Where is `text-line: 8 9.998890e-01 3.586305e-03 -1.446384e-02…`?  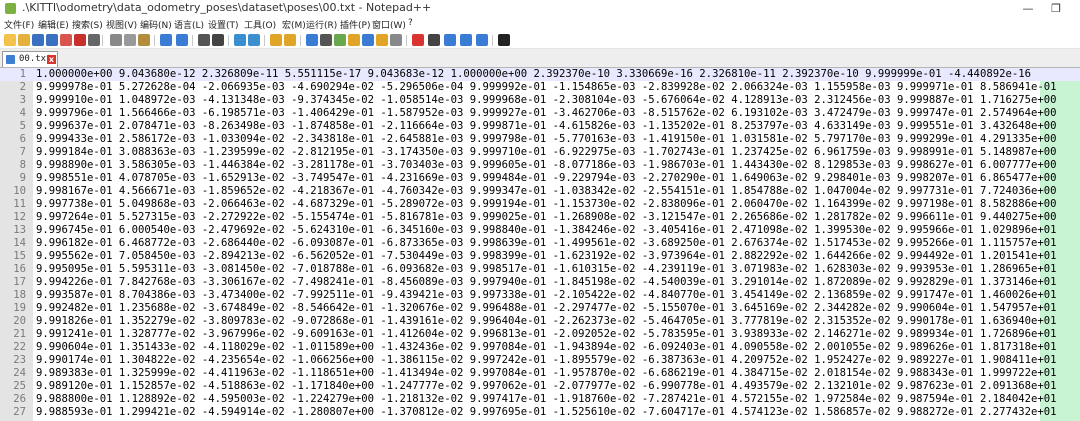
text-line: 8 9.998890e-01 3.586305e-03 -1.446384e-02… is located at coordinates (540, 165).